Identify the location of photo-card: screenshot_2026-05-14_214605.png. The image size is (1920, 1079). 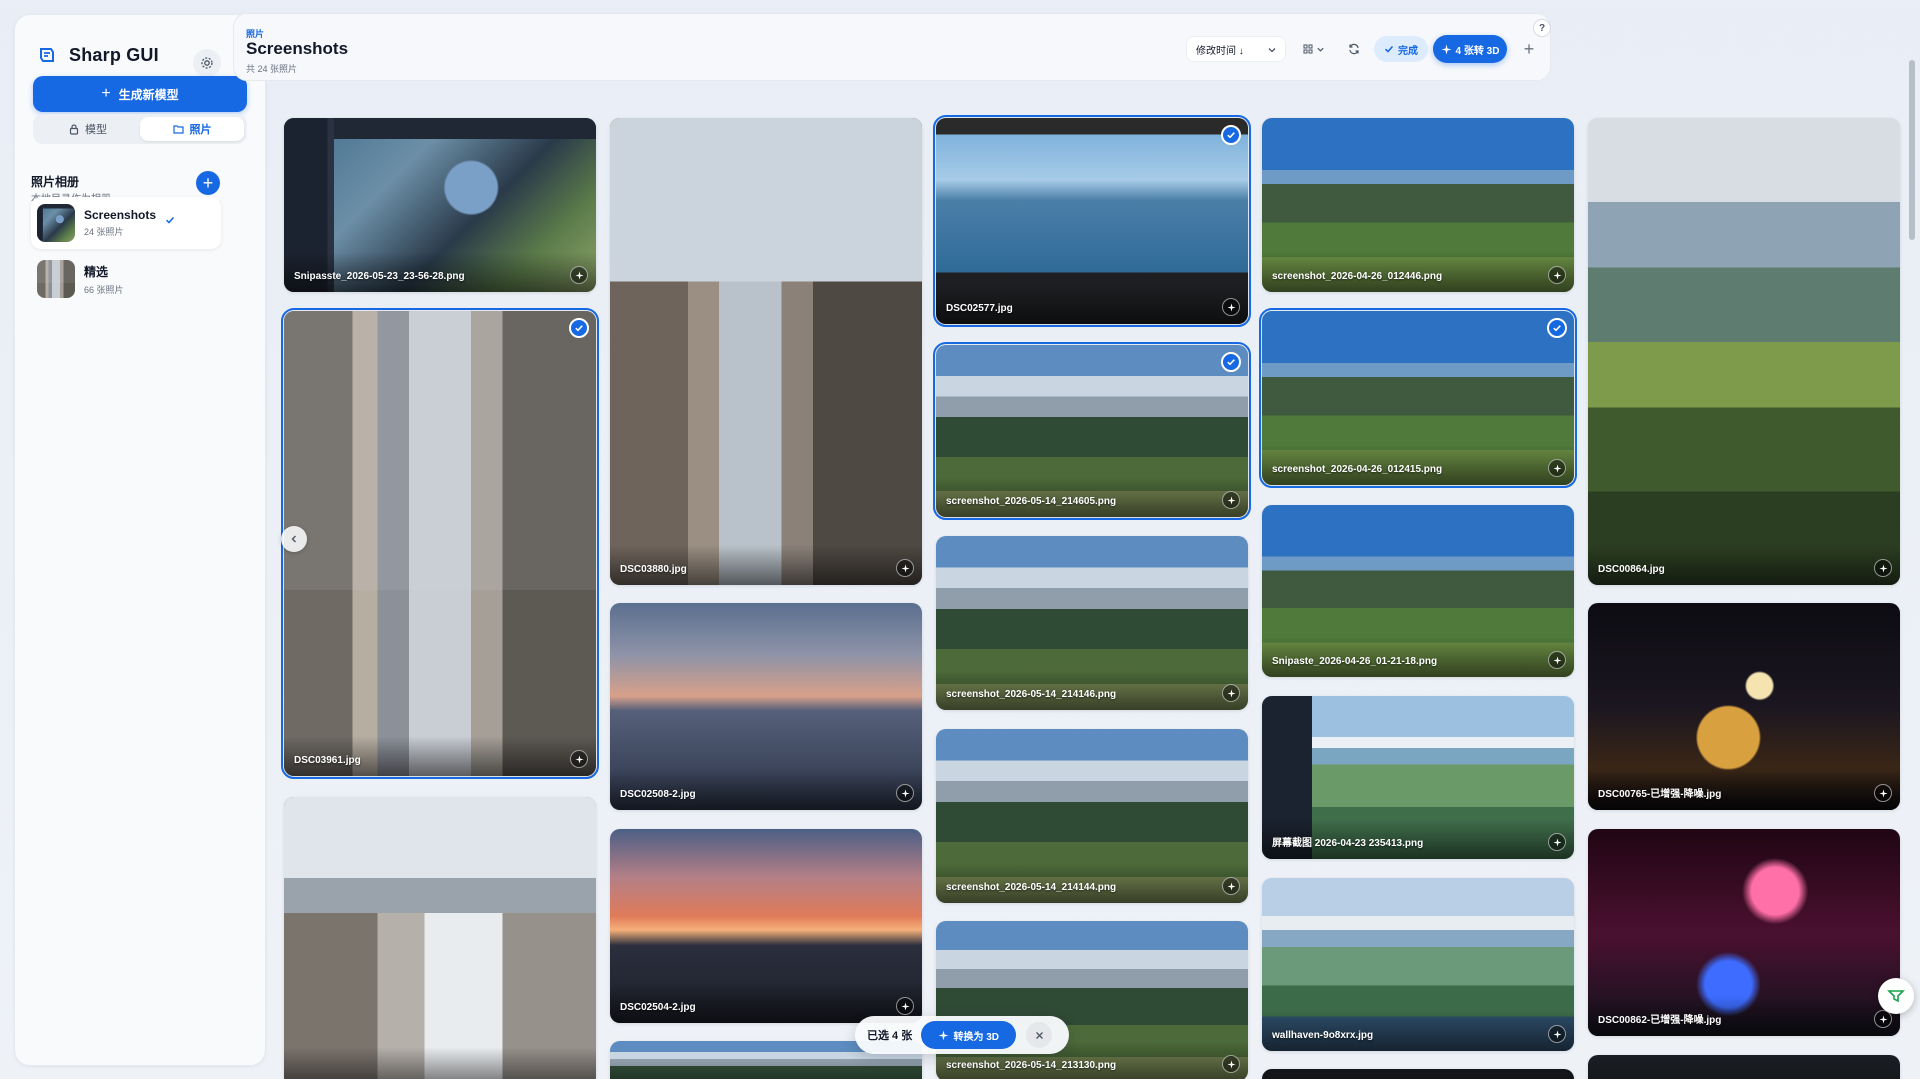
(1092, 431).